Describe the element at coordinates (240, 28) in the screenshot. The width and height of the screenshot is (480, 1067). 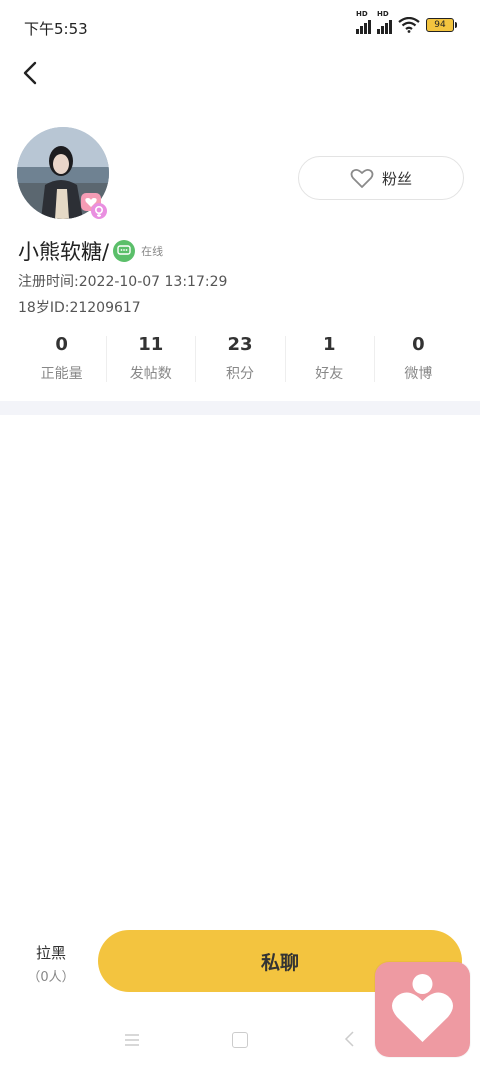
I see `status-bar: 下午5:53 HD HD 94` at that location.